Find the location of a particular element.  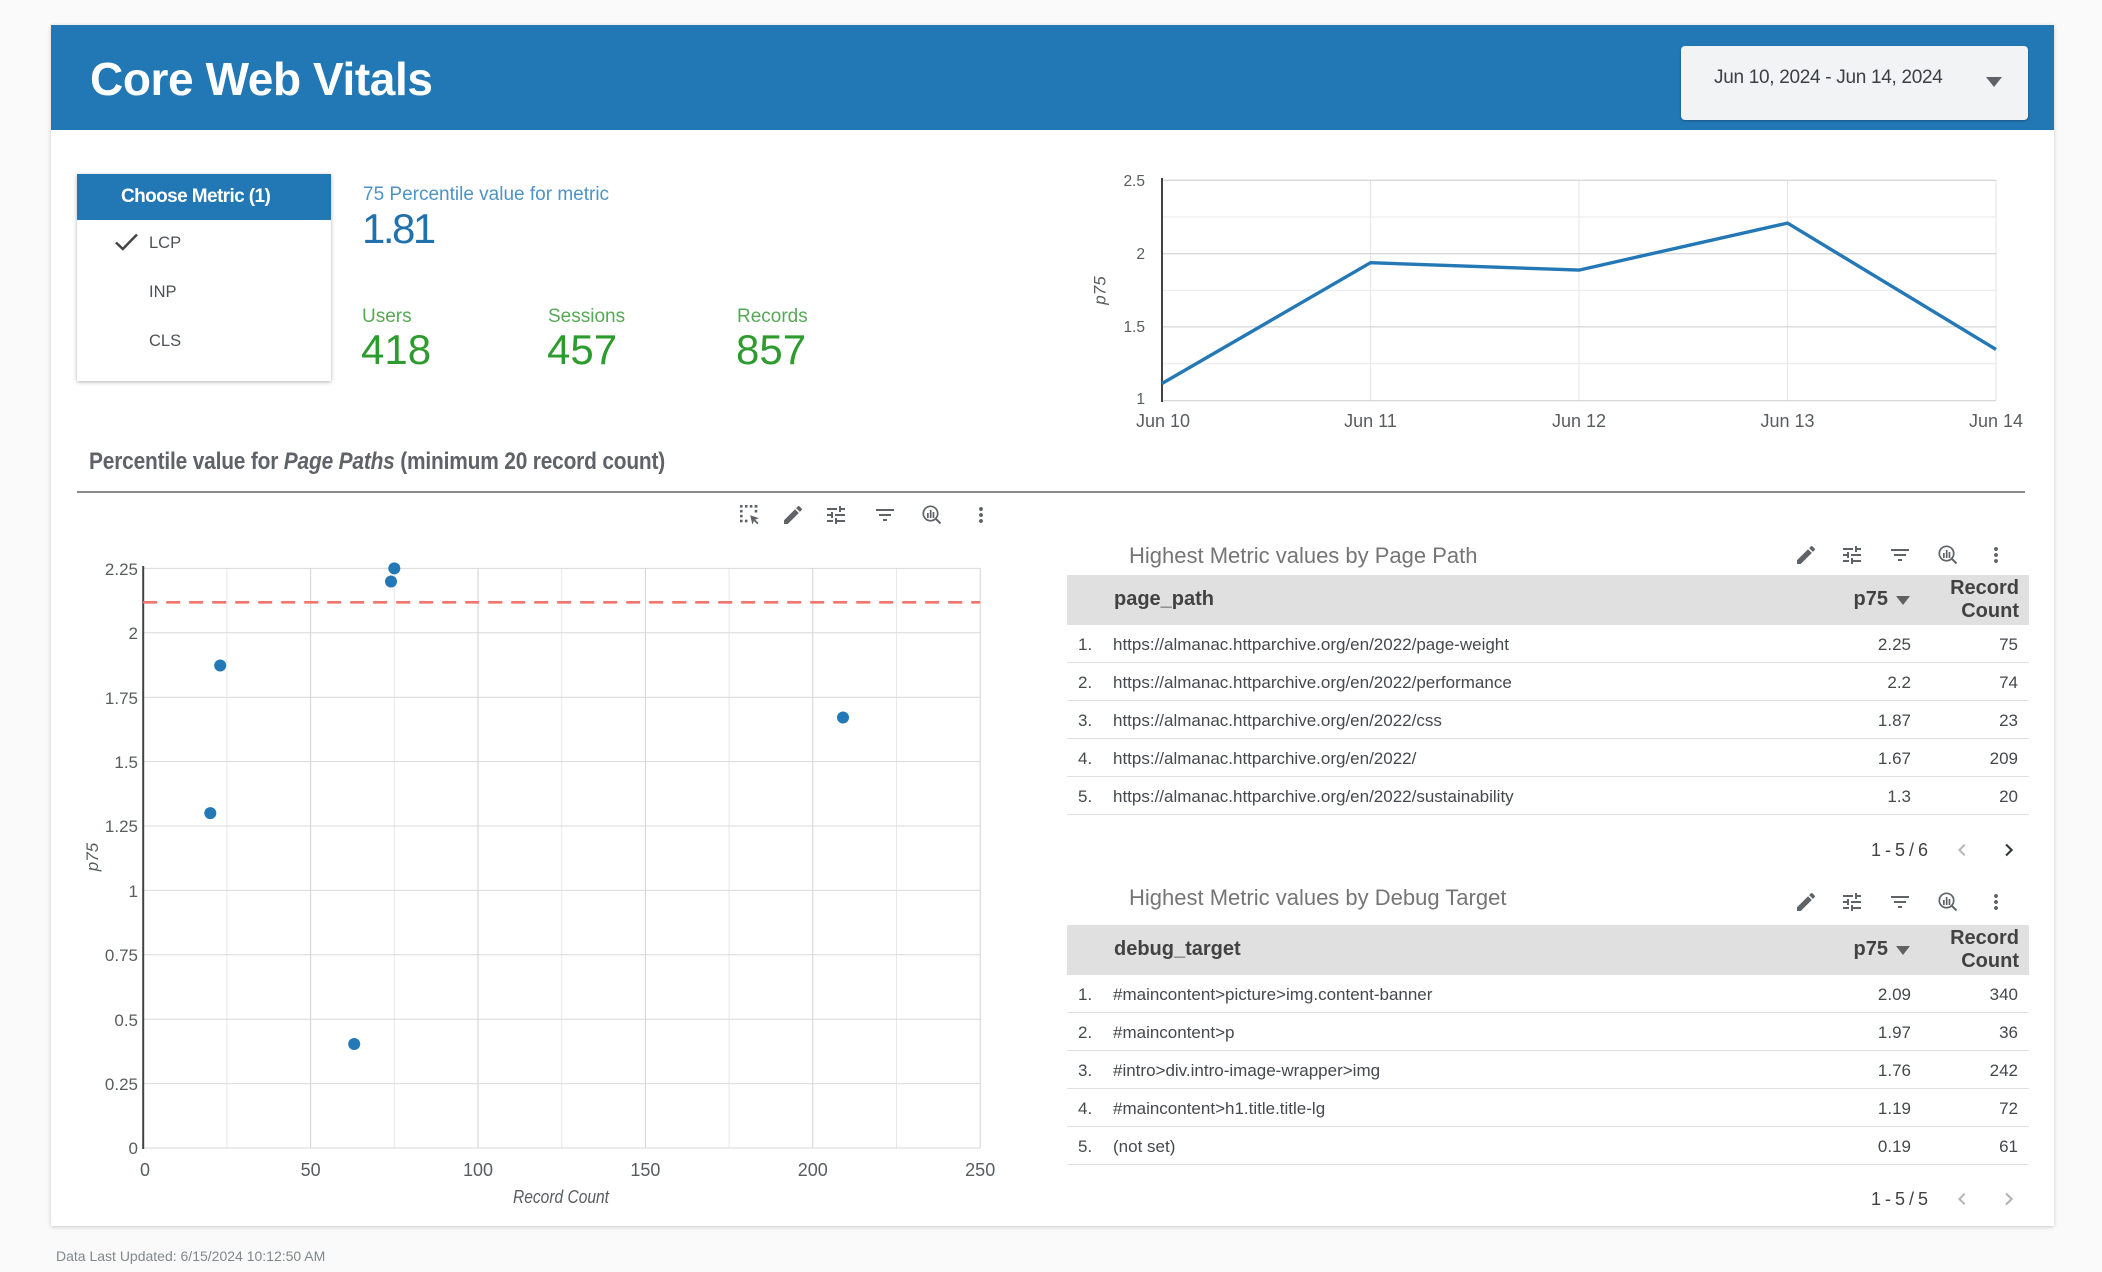

svg-text: 50 is located at coordinates (311, 1170).